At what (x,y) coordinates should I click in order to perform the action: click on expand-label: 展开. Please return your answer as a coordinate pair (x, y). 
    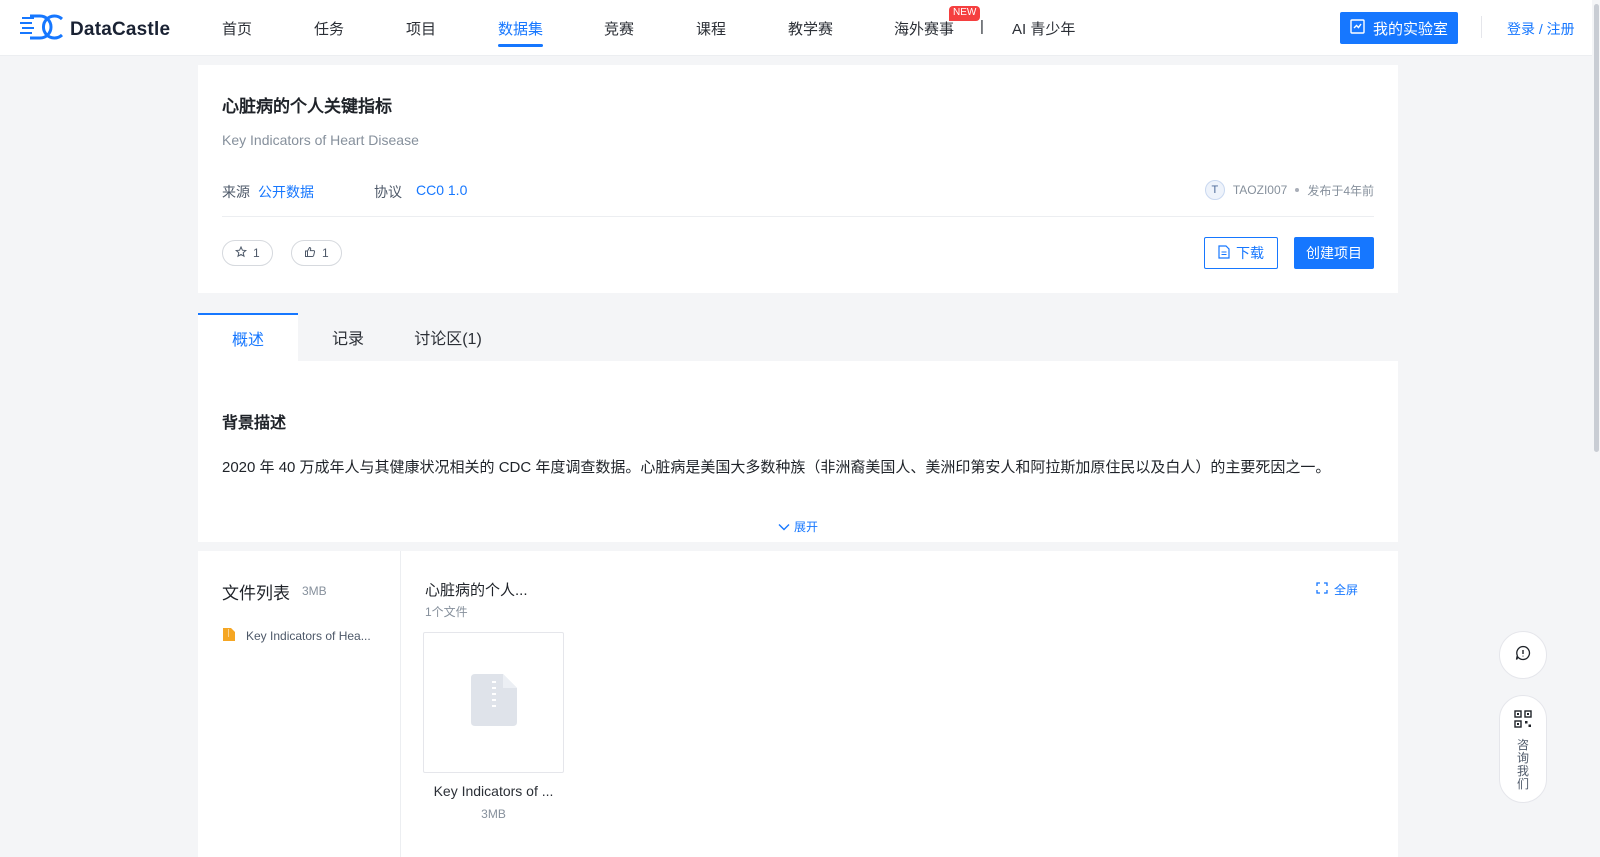
    Looking at the image, I should click on (806, 527).